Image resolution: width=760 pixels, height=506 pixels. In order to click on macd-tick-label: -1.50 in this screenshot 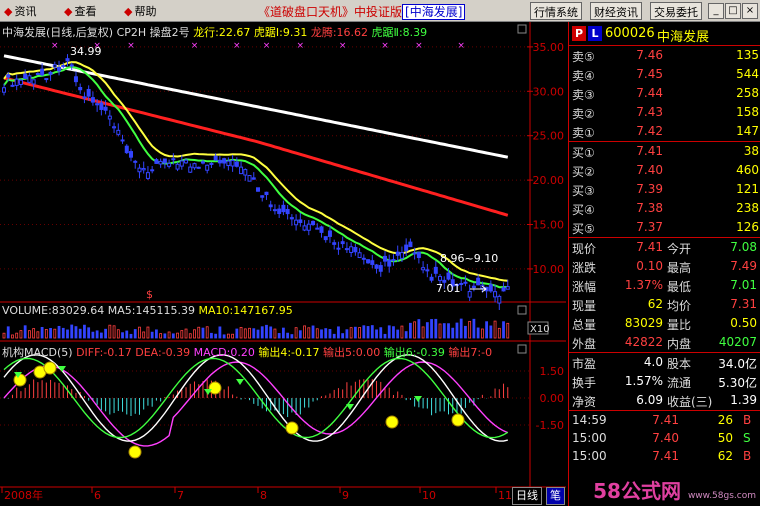, I will do `click(550, 425)`.